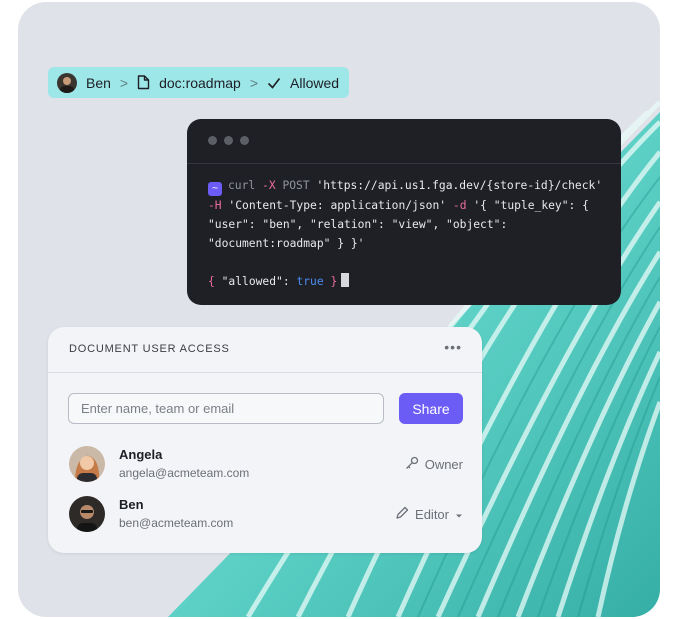 This screenshot has height=619, width=674. What do you see at coordinates (215, 189) in the screenshot?
I see `prompt-icon: ~` at bounding box center [215, 189].